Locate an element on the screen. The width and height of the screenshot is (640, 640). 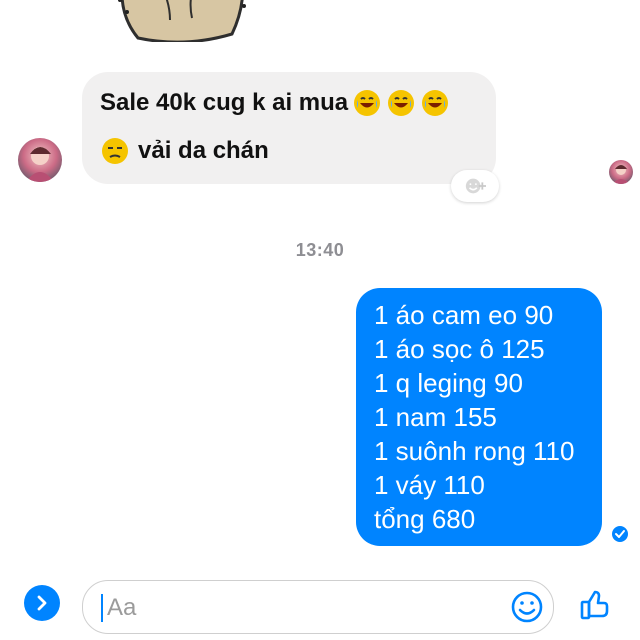
incoming-message-line2: vải da chán is located at coordinates (203, 150).